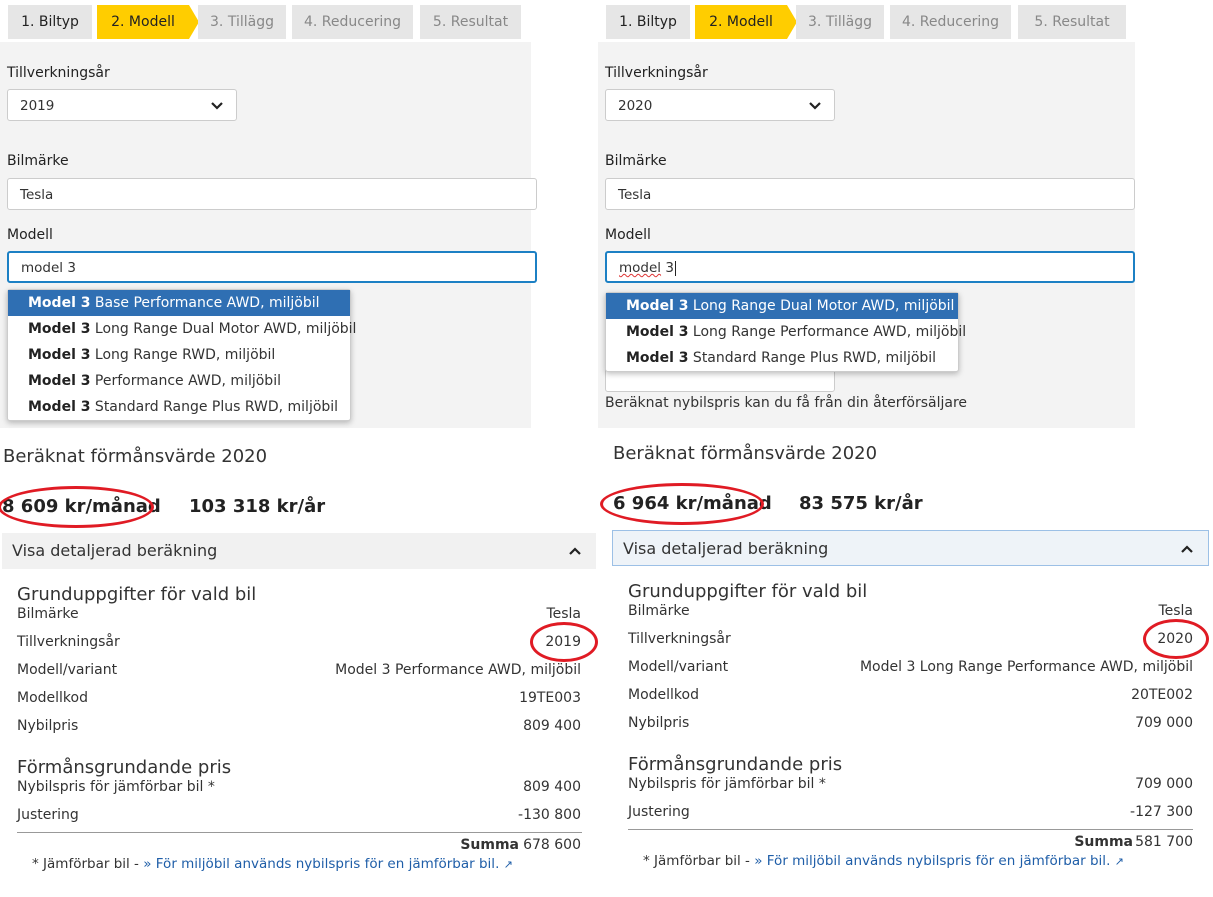 The image size is (1213, 897). I want to click on year-select: 2019, so click(122, 105).